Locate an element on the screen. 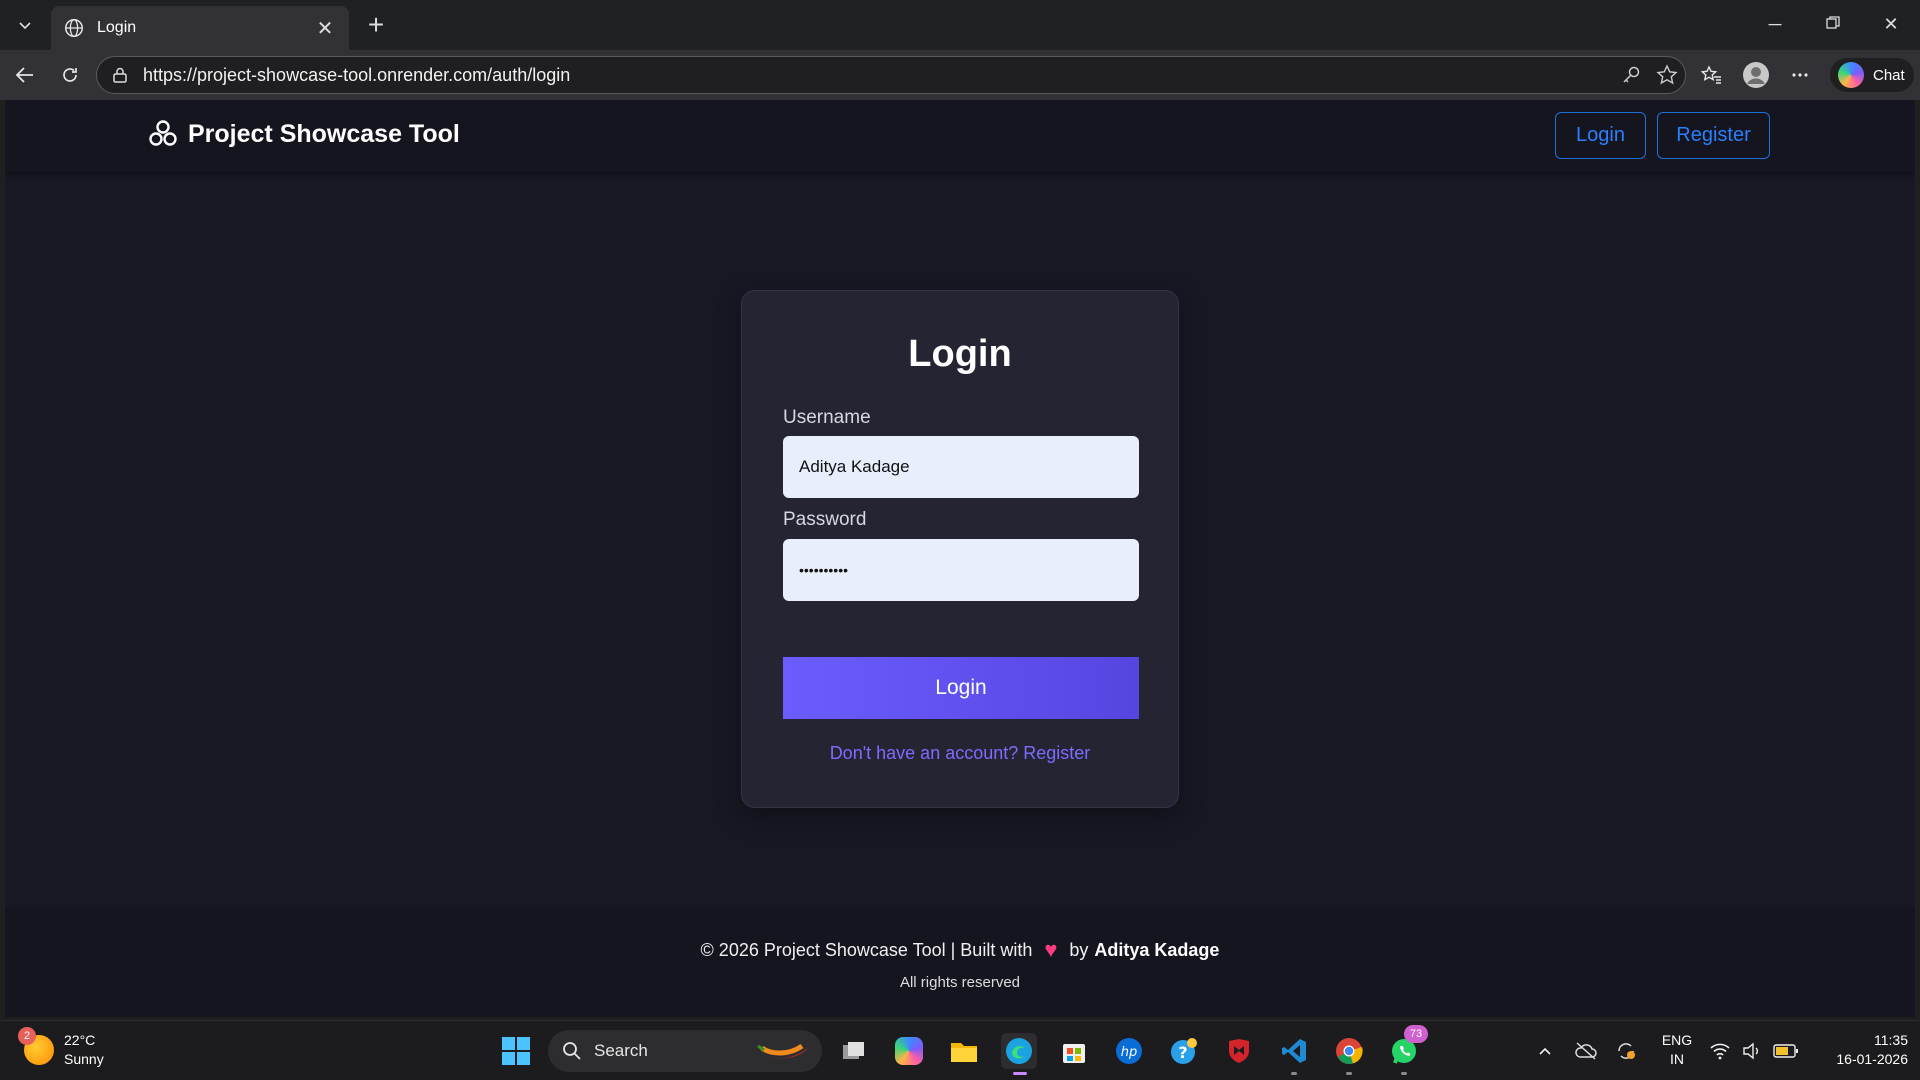  site-header: Project Showcase Tool Login Register is located at coordinates (960, 136).